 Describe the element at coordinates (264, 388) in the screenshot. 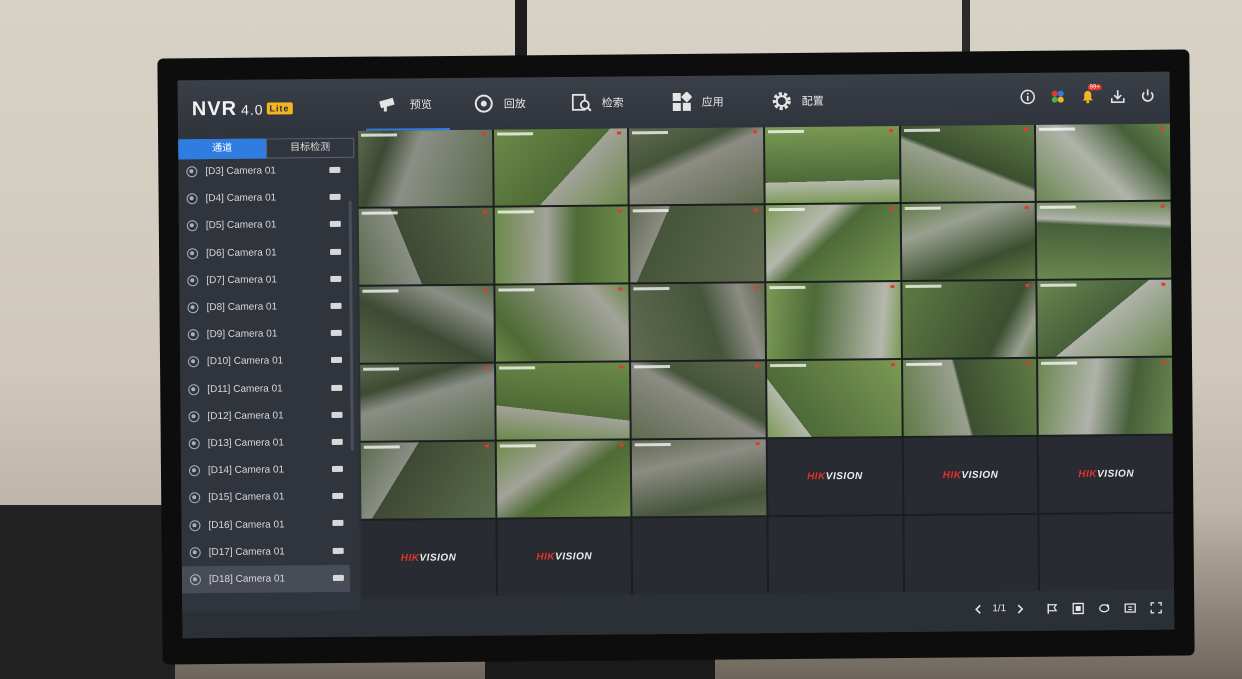

I see `camera-list-item: [D11] Camera 01` at that location.